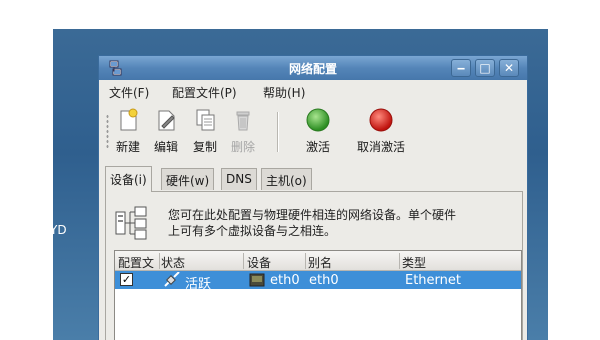 This screenshot has height=340, width=600. I want to click on close-button: ✕, so click(509, 68).